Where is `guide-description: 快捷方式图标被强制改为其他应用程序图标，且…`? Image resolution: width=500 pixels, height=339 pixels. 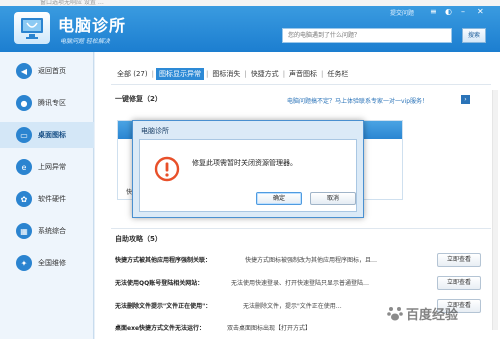
guide-description: 快捷方式图标被强制改为其他应用程序图标，且… is located at coordinates (311, 260).